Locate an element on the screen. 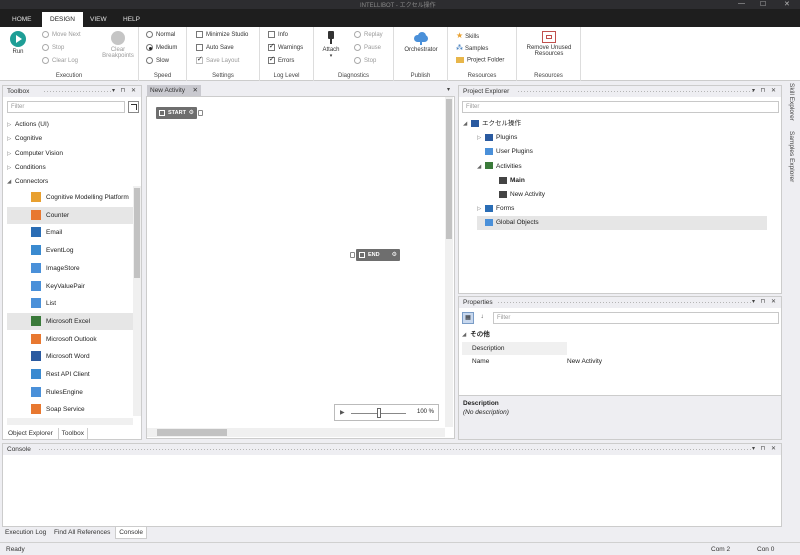  tab-toolbox: Toolbox is located at coordinates (73, 434).